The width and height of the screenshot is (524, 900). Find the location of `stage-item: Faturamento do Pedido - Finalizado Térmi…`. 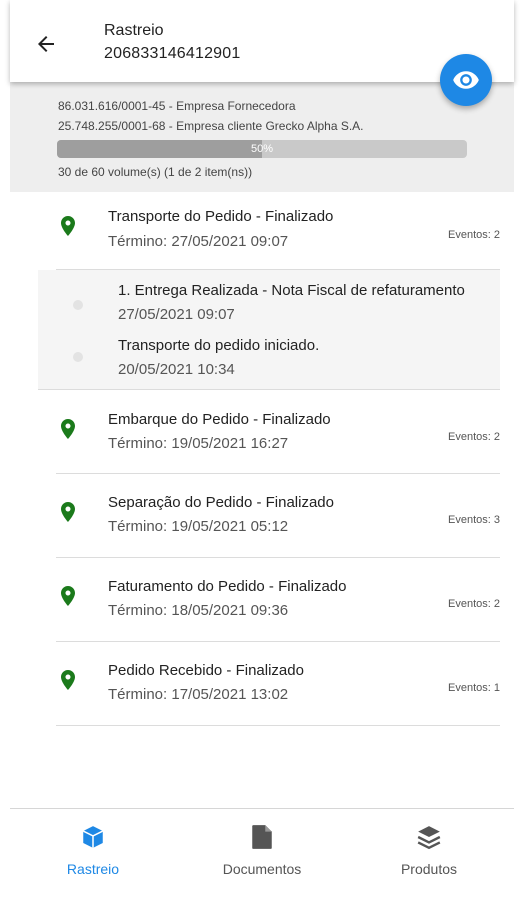

stage-item: Faturamento do Pedido - Finalizado Térmi… is located at coordinates (278, 600).